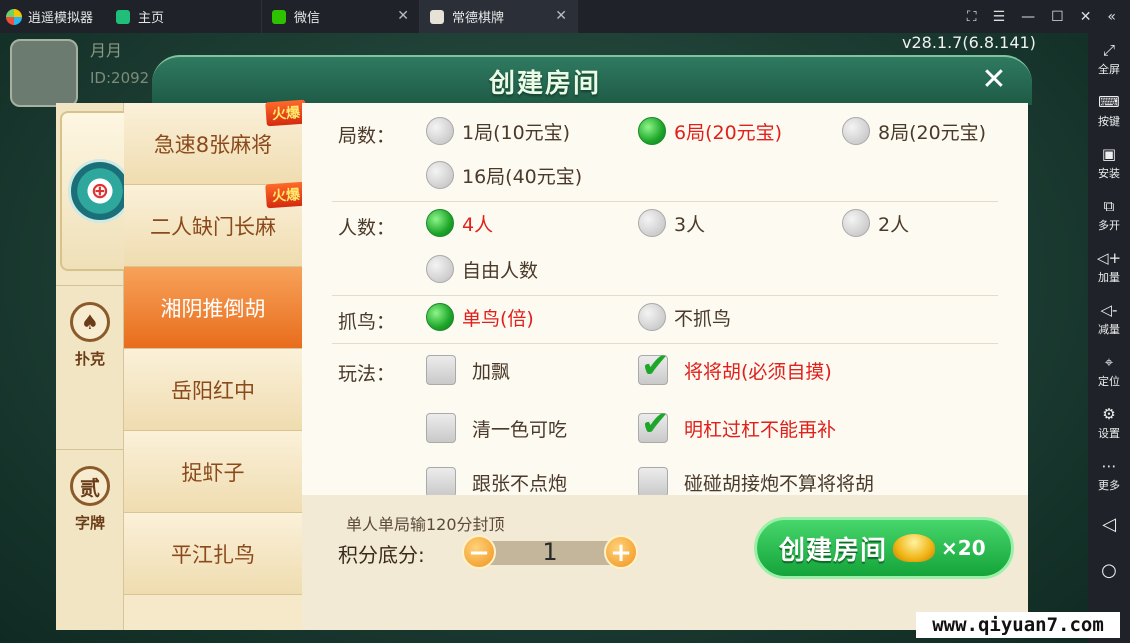 This screenshot has height=643, width=1130. I want to click on option-label: 清一色可吃, so click(520, 429).